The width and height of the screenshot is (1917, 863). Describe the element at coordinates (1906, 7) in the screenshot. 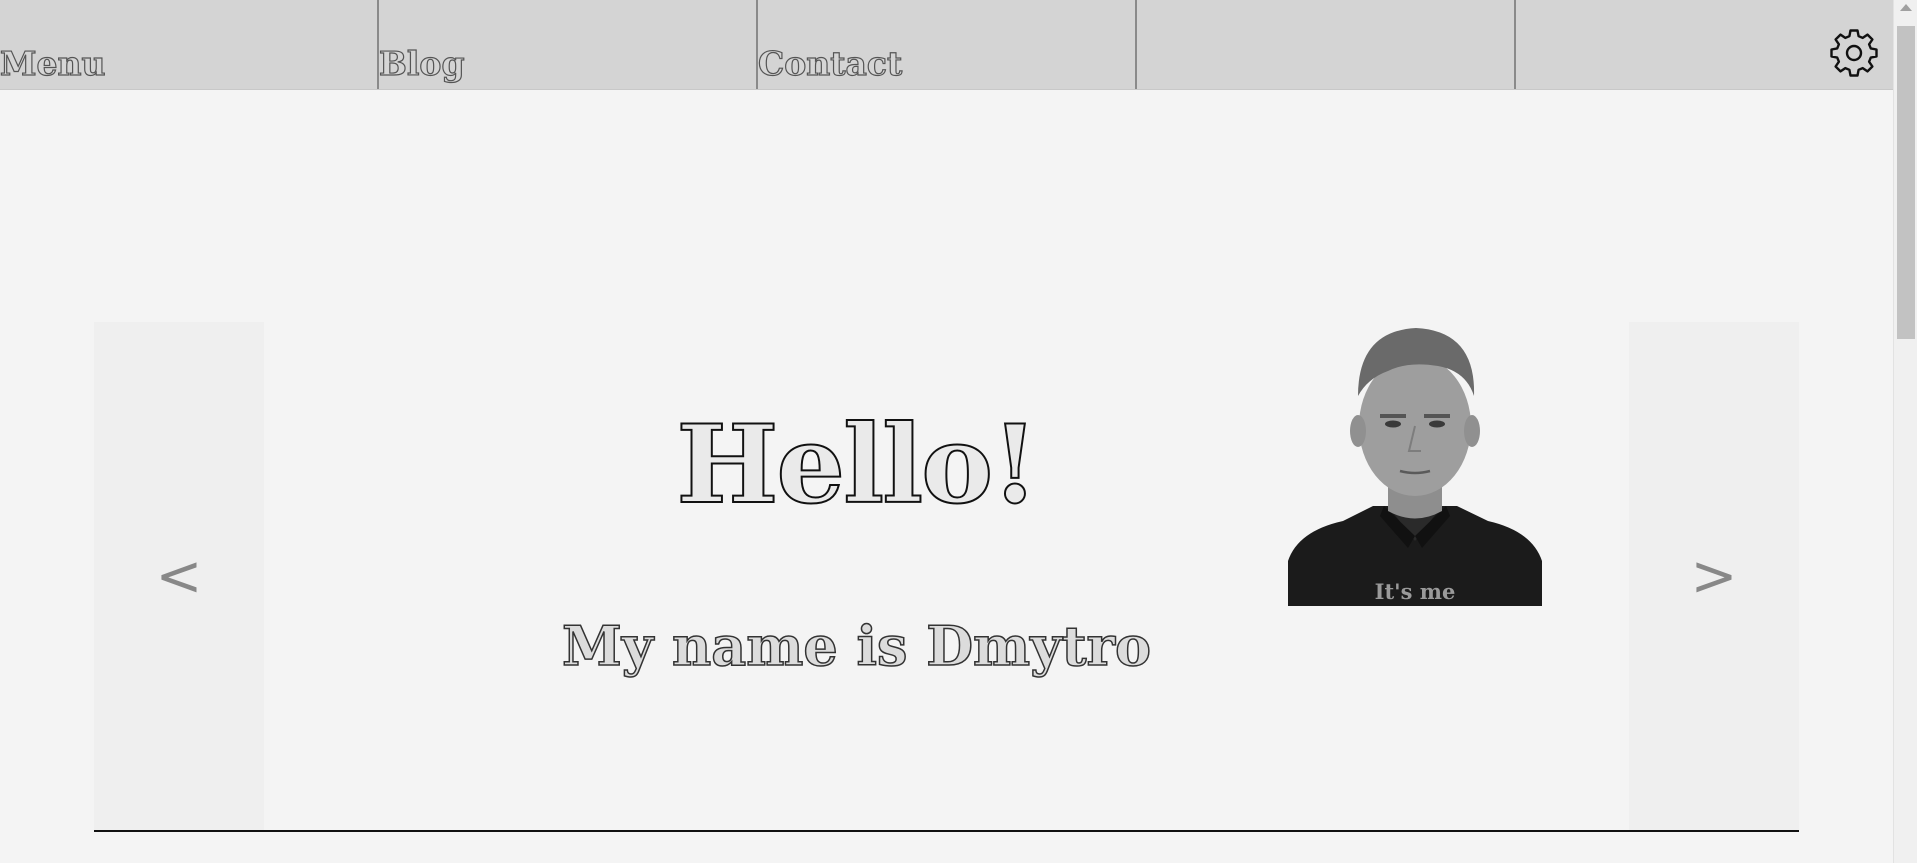

I see `scroll-up-arrow-icon` at that location.